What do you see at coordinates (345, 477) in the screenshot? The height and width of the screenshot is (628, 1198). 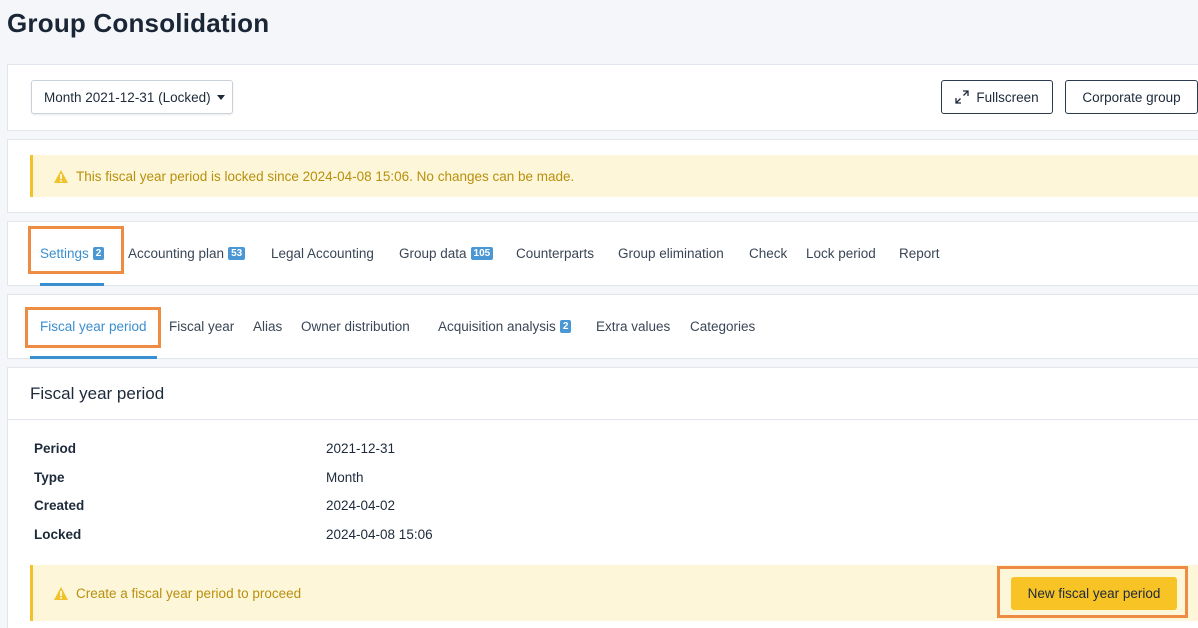 I see `detail-value: Month` at bounding box center [345, 477].